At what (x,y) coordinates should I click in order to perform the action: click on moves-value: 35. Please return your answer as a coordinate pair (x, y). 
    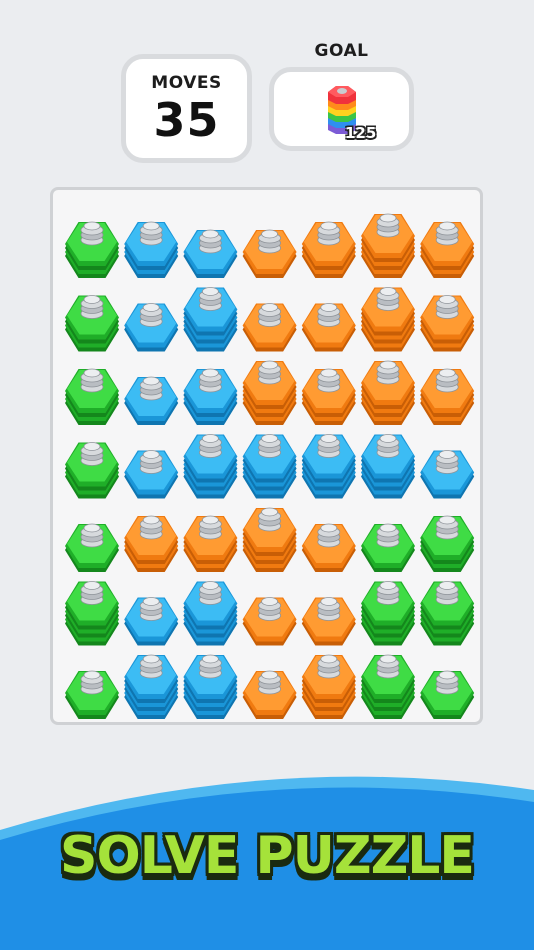
    Looking at the image, I should click on (186, 120).